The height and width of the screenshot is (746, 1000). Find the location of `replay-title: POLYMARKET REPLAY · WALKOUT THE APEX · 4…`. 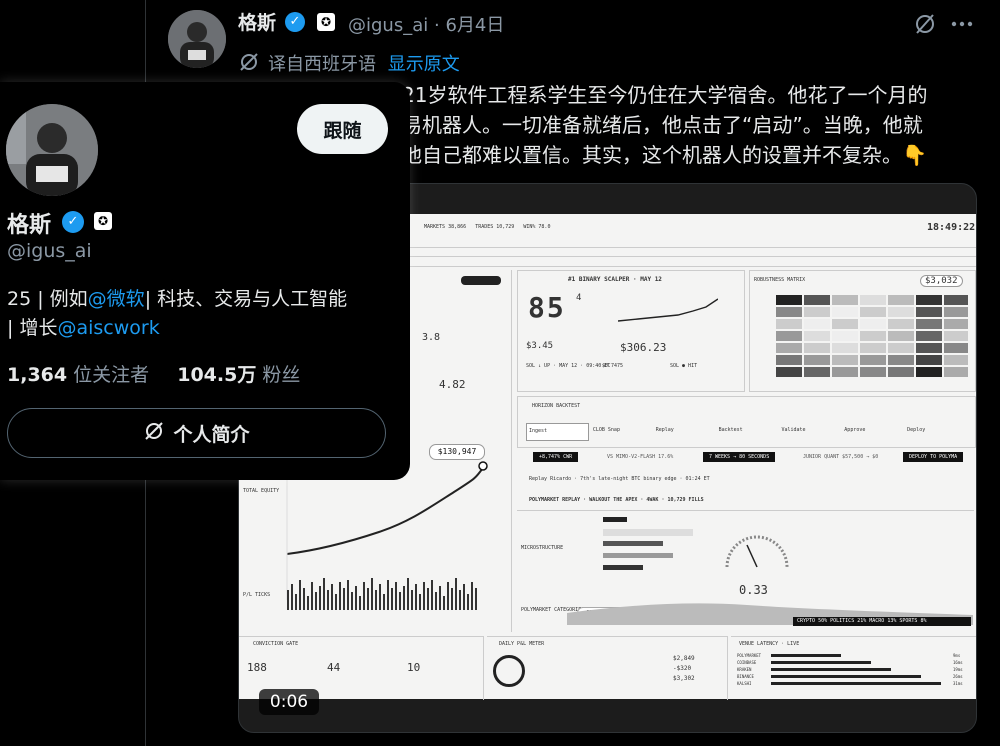

replay-title: POLYMARKET REPLAY · WALKOUT THE APEX · 4… is located at coordinates (616, 500).